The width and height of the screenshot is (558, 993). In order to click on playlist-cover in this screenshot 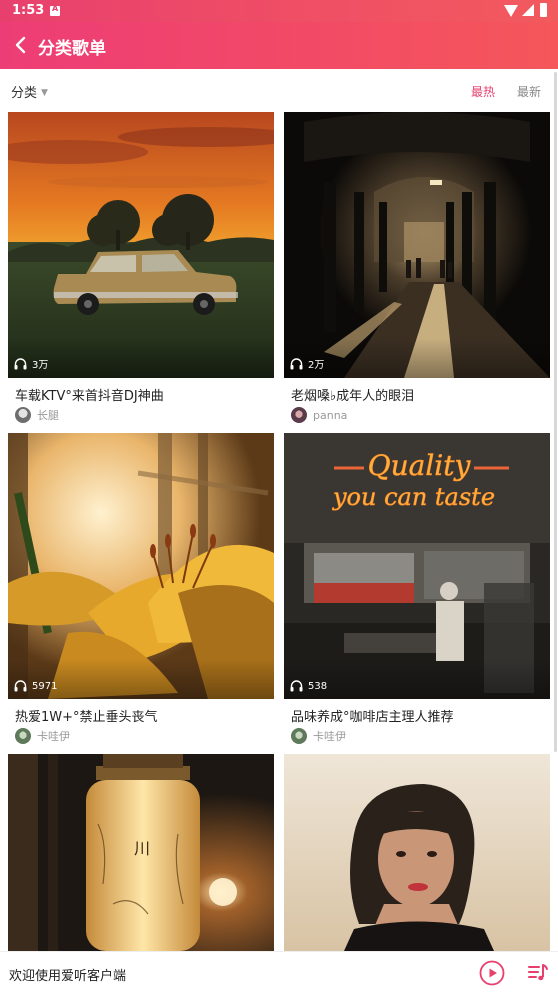, I will do `click(417, 852)`.